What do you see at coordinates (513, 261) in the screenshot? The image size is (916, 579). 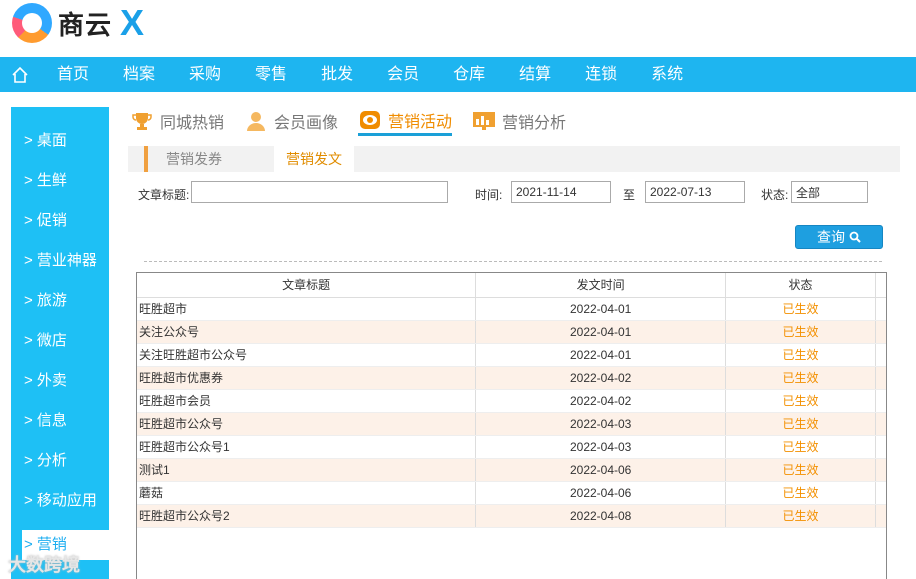 I see `divider` at bounding box center [513, 261].